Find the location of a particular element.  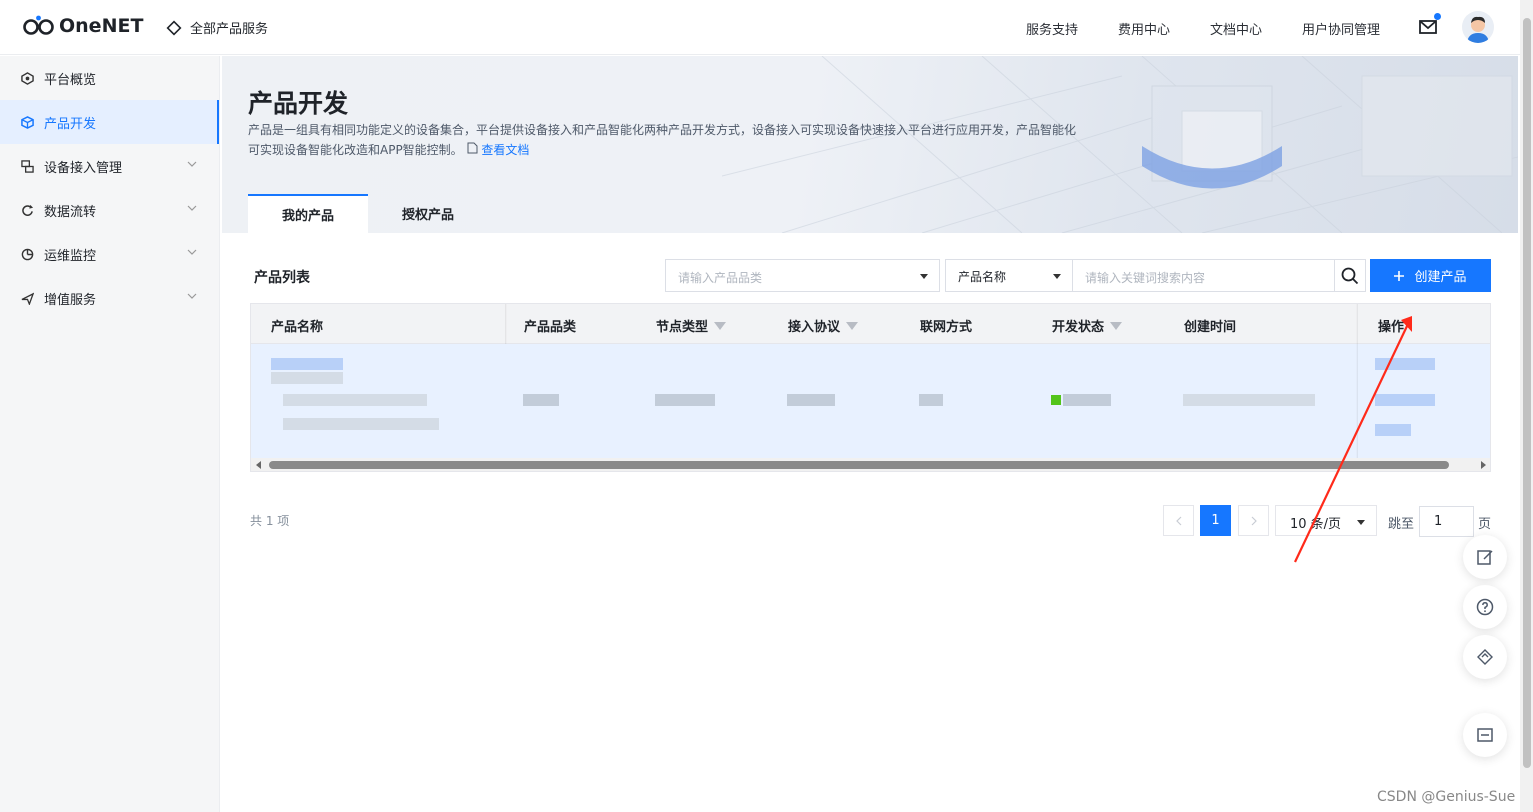

sidebar-item-ops-monitor: 运维监控 is located at coordinates (109, 254).